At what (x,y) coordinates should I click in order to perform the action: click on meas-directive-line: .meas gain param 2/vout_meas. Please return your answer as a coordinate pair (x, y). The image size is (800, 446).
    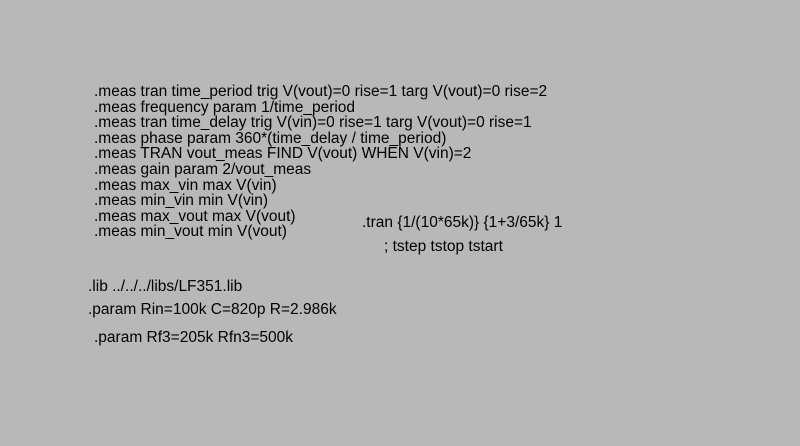
    Looking at the image, I should click on (320, 170).